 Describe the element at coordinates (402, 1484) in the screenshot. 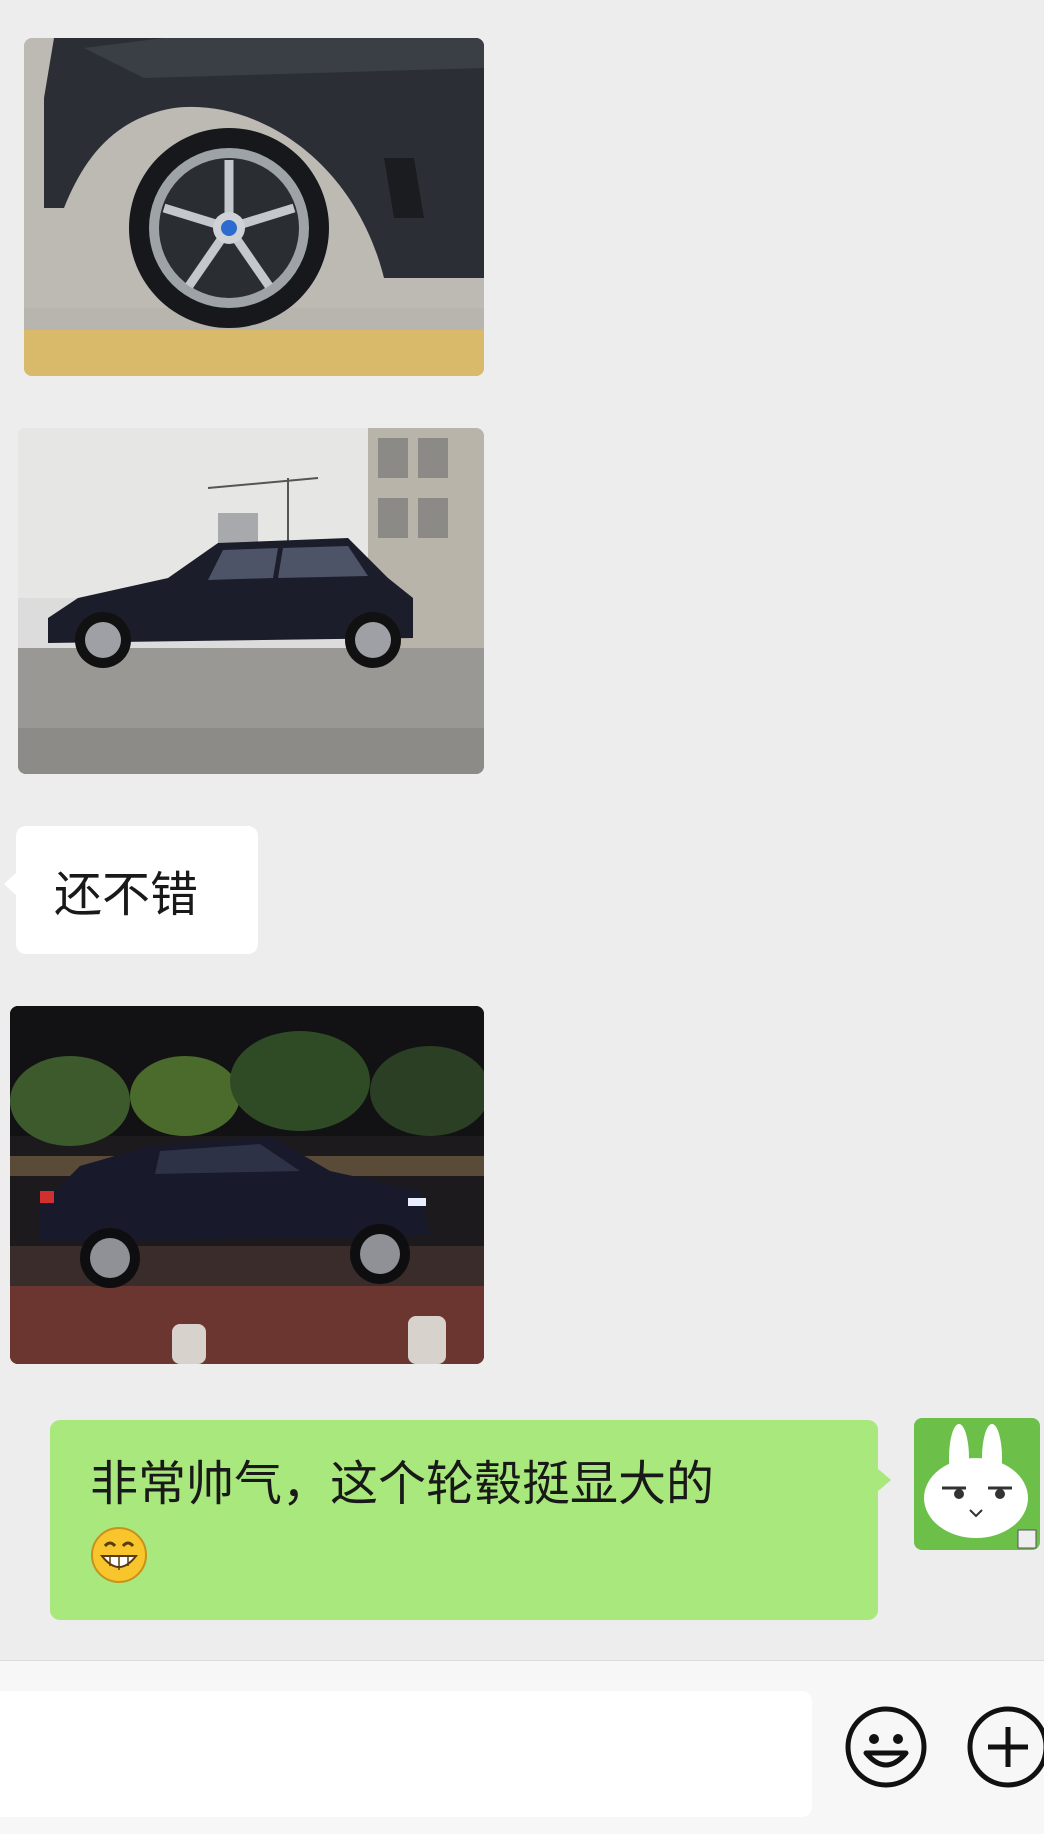

I see `sent-message-text: 非常帅气，这个轮毂挺显大的` at that location.